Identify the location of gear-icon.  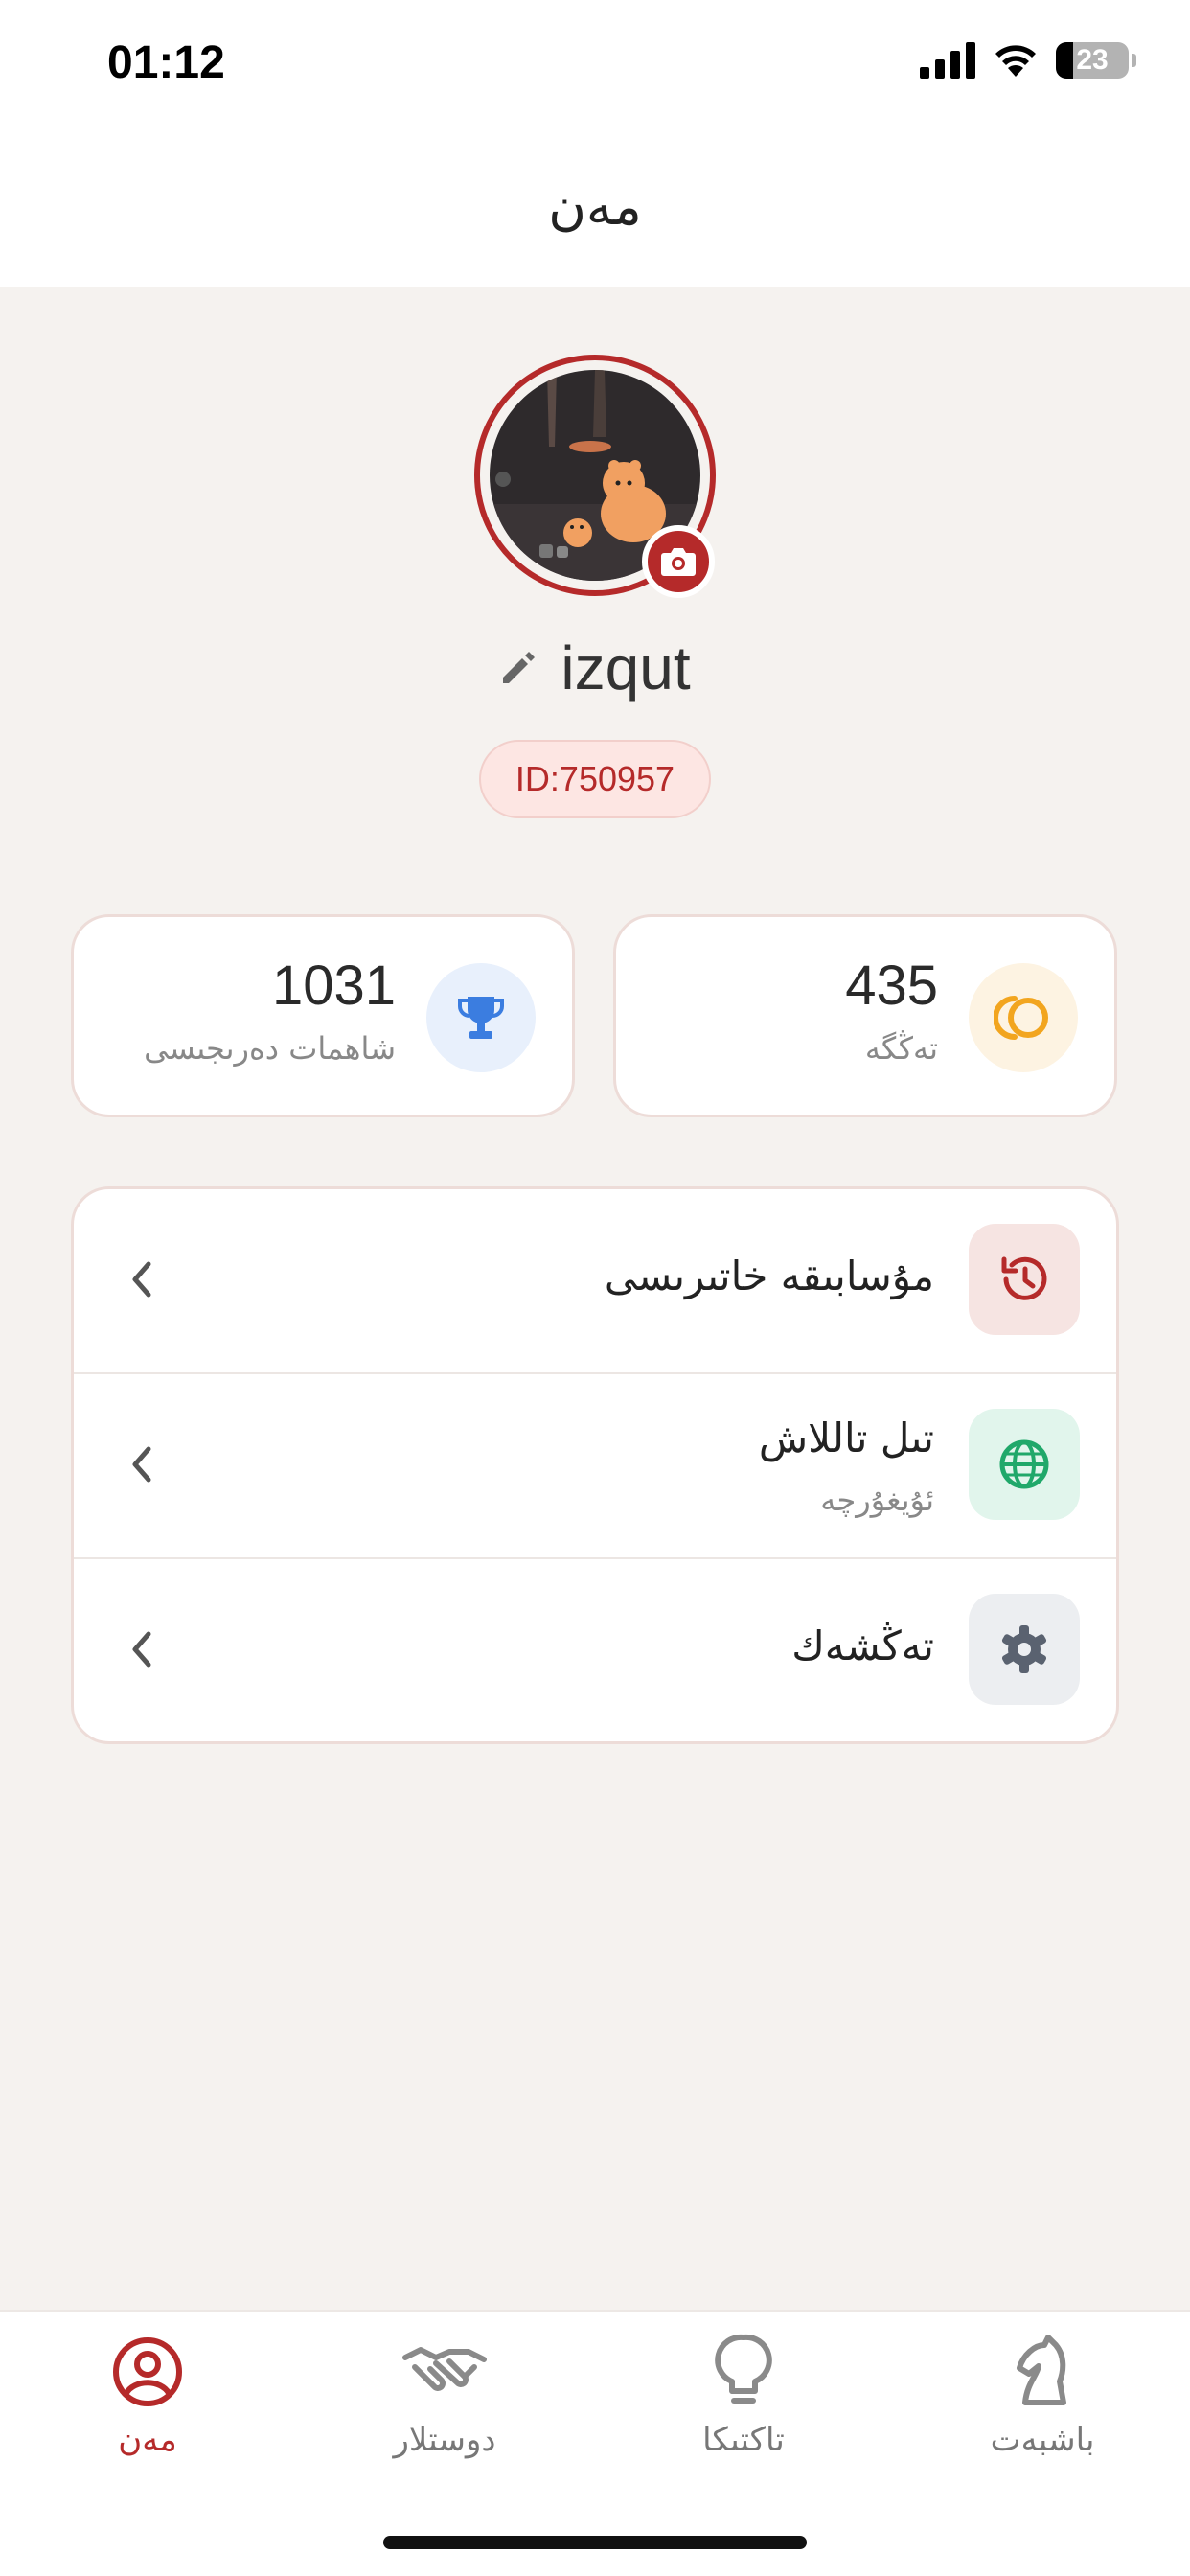
(1025, 1649).